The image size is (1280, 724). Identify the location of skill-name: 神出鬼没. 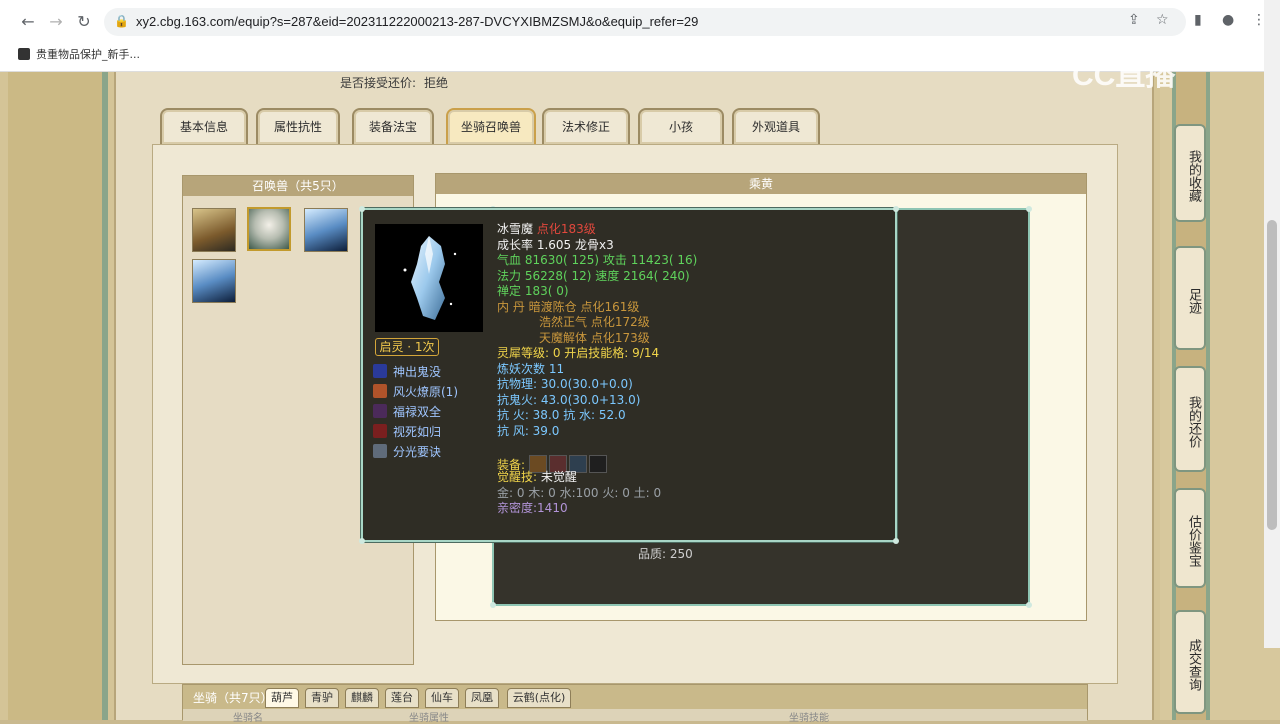
(417, 372).